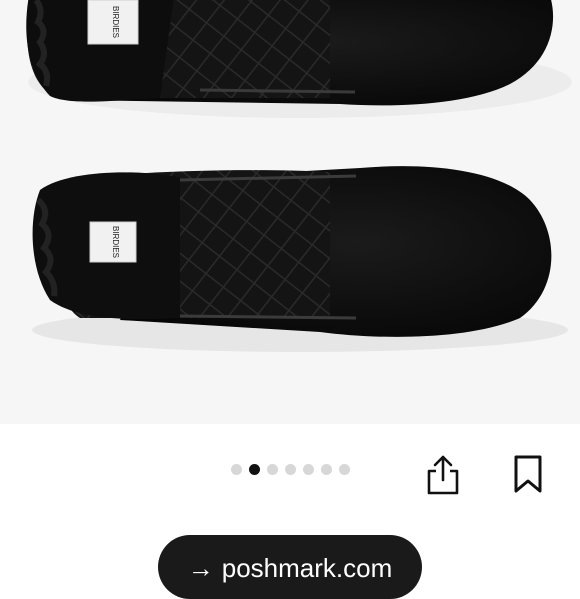  Describe the element at coordinates (115, 22) in the screenshot. I see `brand-label-top: BIRDIES` at that location.